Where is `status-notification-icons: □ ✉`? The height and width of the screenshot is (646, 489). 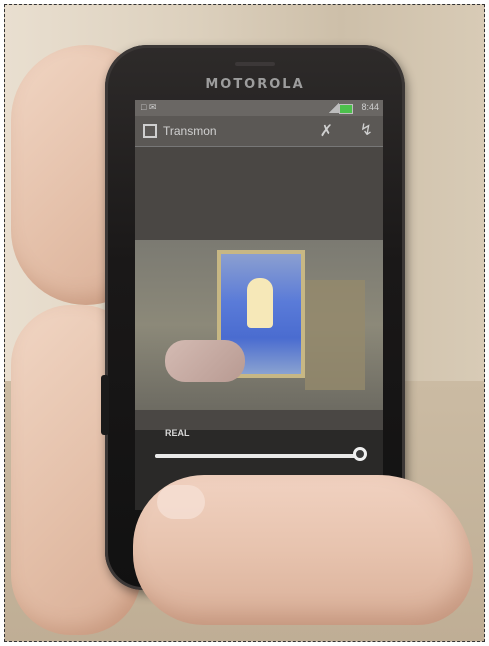
status-notification-icons: □ ✉ is located at coordinates (149, 107).